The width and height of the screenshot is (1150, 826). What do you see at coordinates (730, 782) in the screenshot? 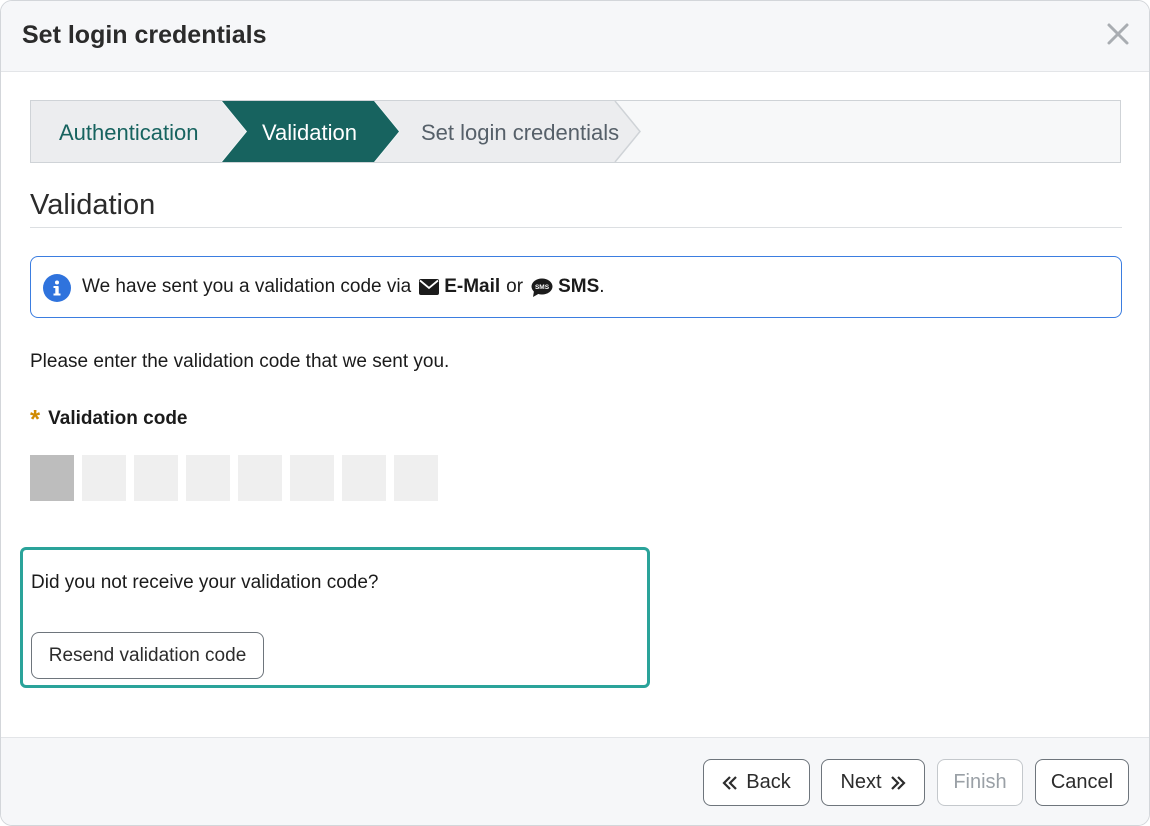
I see `double-chevron-left-icon` at bounding box center [730, 782].